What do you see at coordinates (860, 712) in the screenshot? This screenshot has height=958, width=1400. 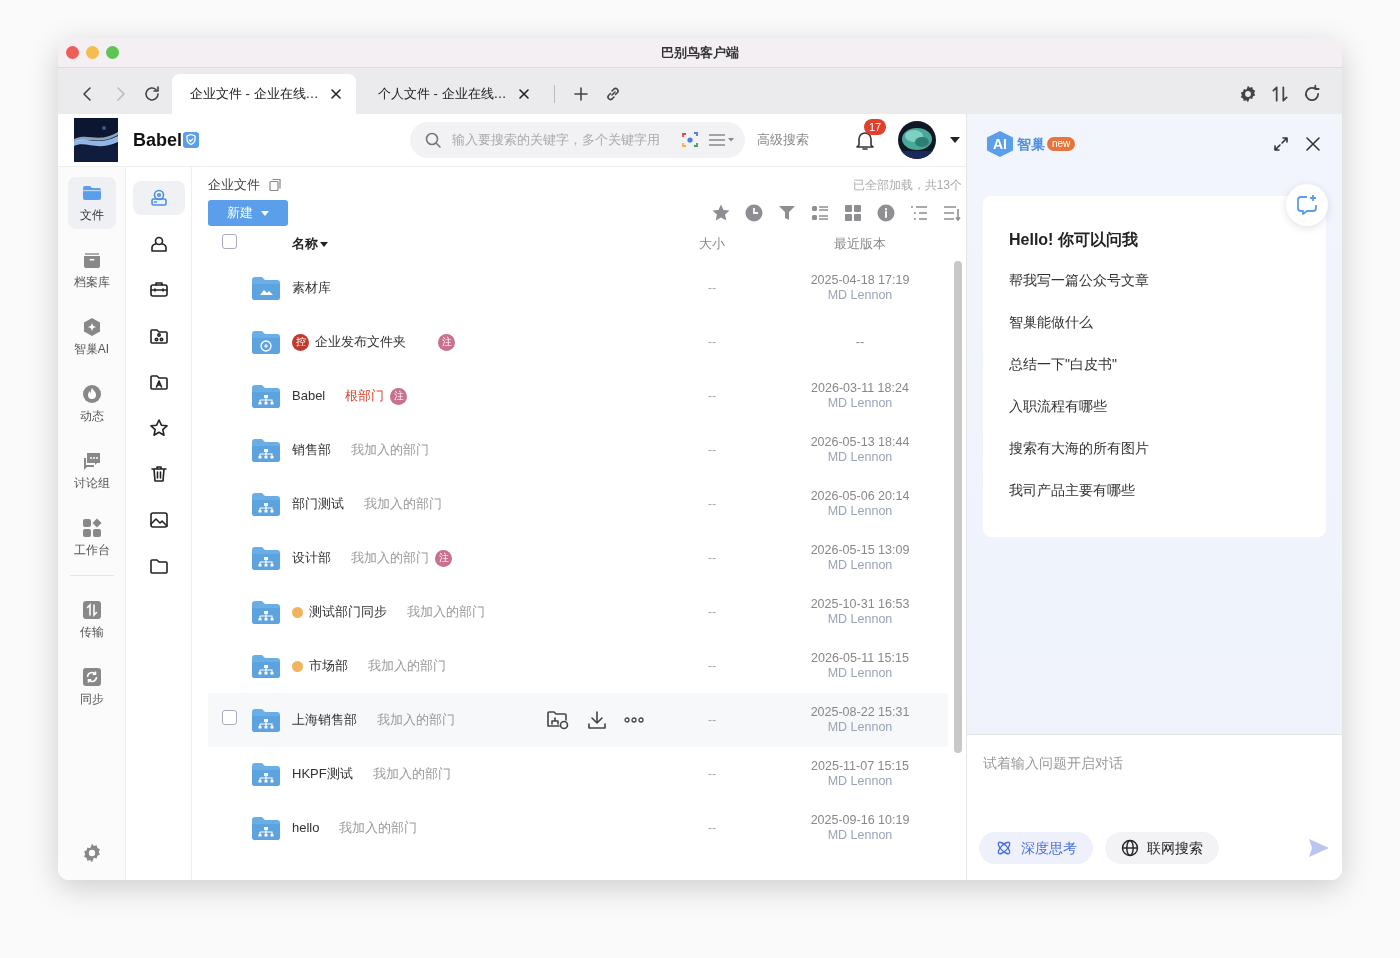 I see `version-date: 2025-08-22 15:31` at bounding box center [860, 712].